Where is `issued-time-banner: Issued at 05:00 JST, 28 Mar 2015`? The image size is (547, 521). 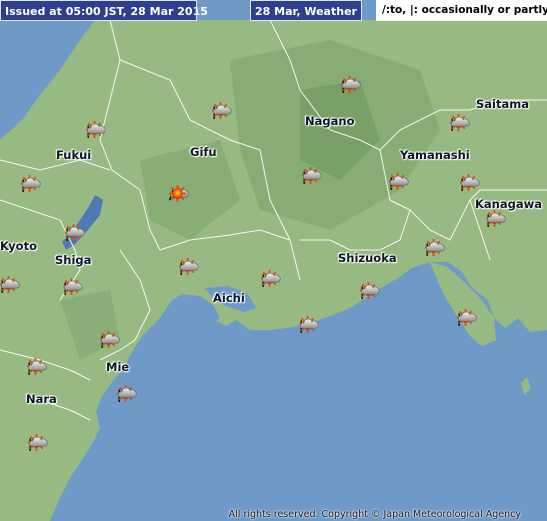
issued-time-banner: Issued at 05:00 JST, 28 Mar 2015 is located at coordinates (104, 10).